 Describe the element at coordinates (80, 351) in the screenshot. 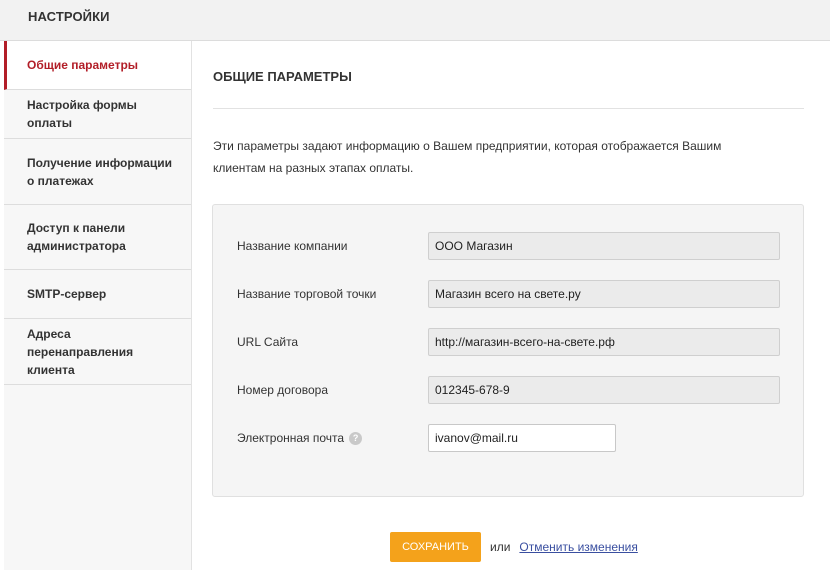

I see `sidebar-item-label: Адреса перенаправления клиента` at that location.